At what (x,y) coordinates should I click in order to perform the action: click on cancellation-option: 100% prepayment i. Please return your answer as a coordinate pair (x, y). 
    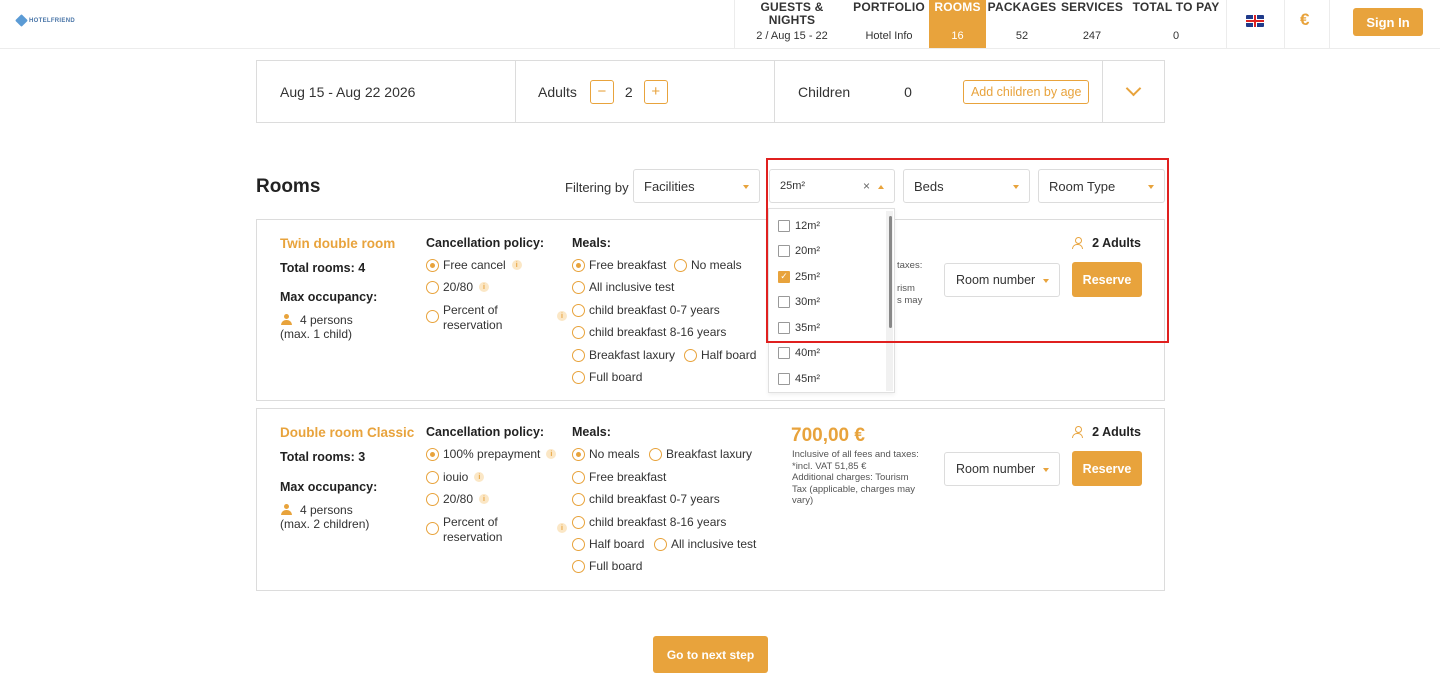
    Looking at the image, I should click on (491, 454).